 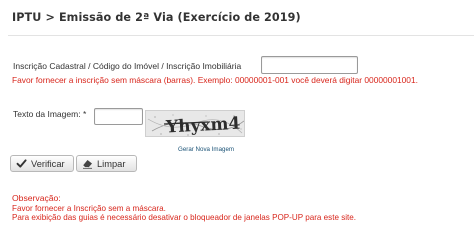 I want to click on captcha-label: Texto da Imagem: *, so click(x=49, y=114).